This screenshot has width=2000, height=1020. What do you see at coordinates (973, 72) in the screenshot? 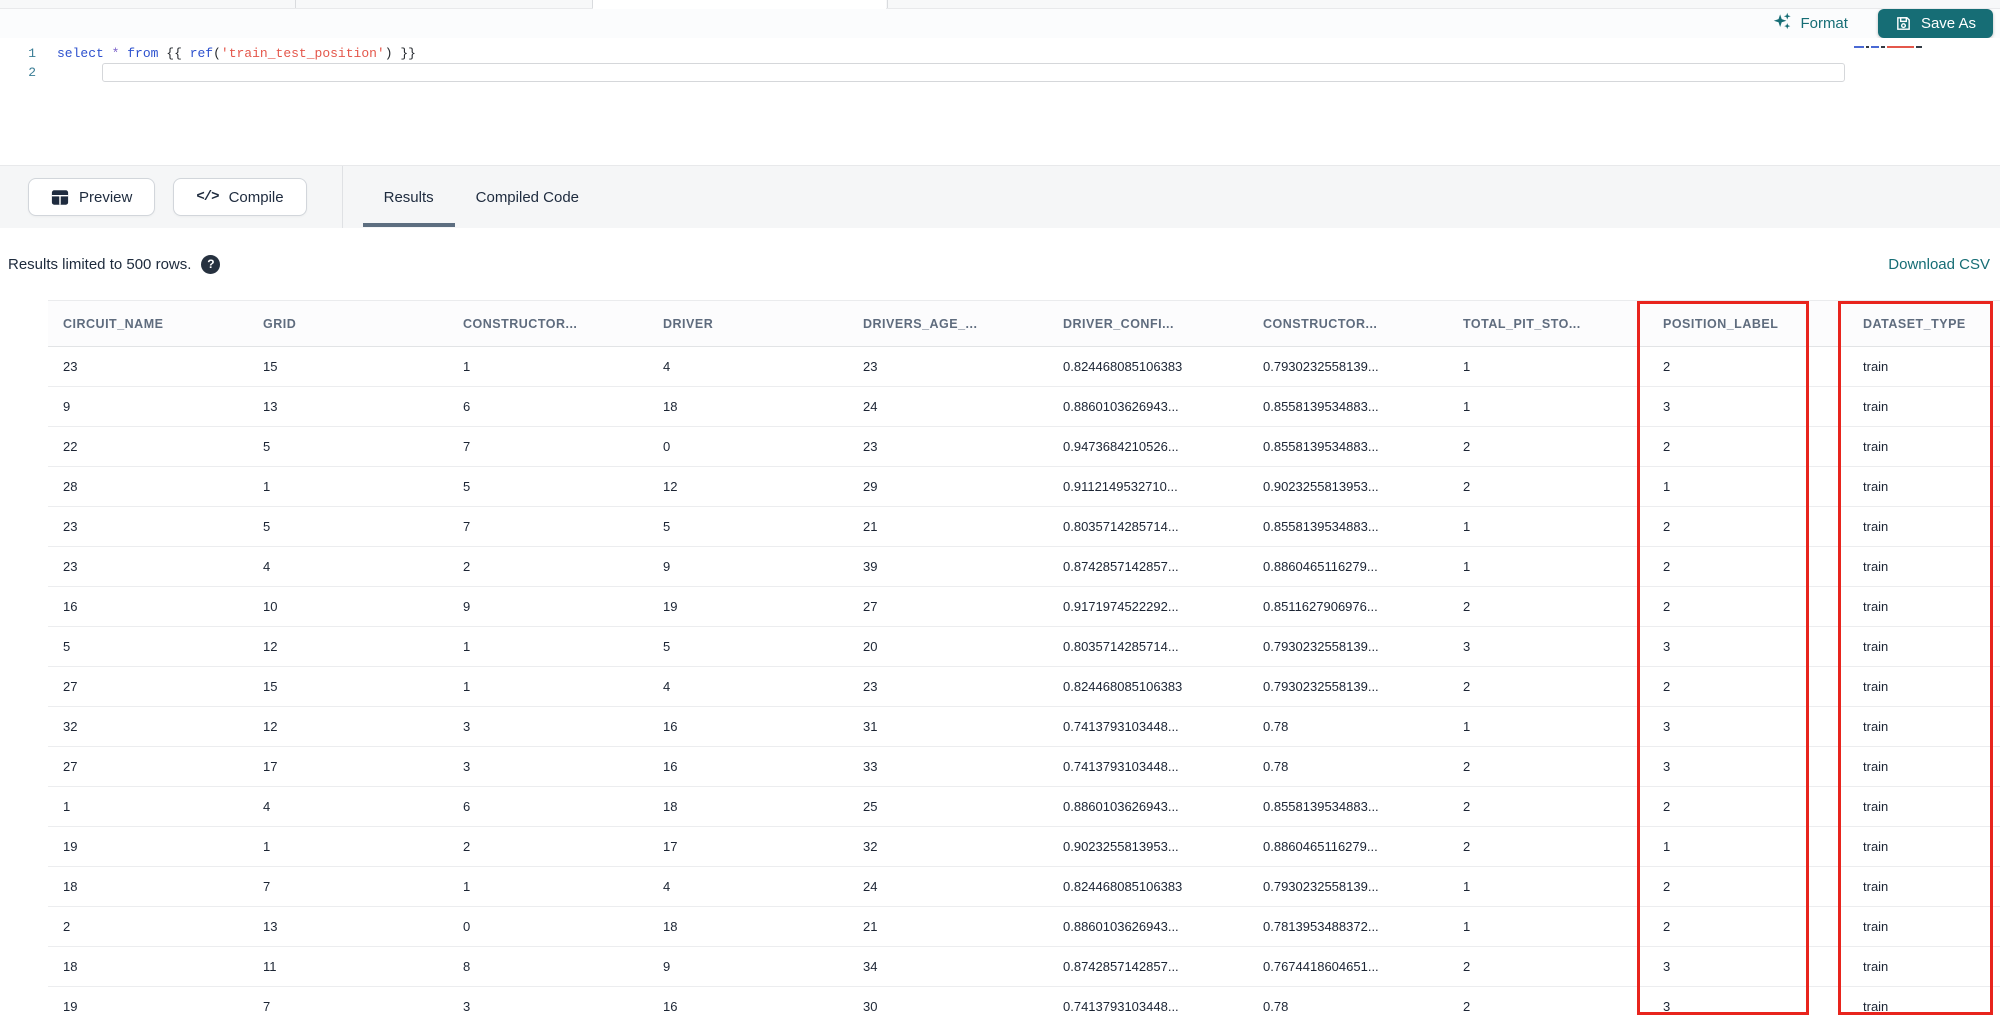
I see `current-line-box` at bounding box center [973, 72].